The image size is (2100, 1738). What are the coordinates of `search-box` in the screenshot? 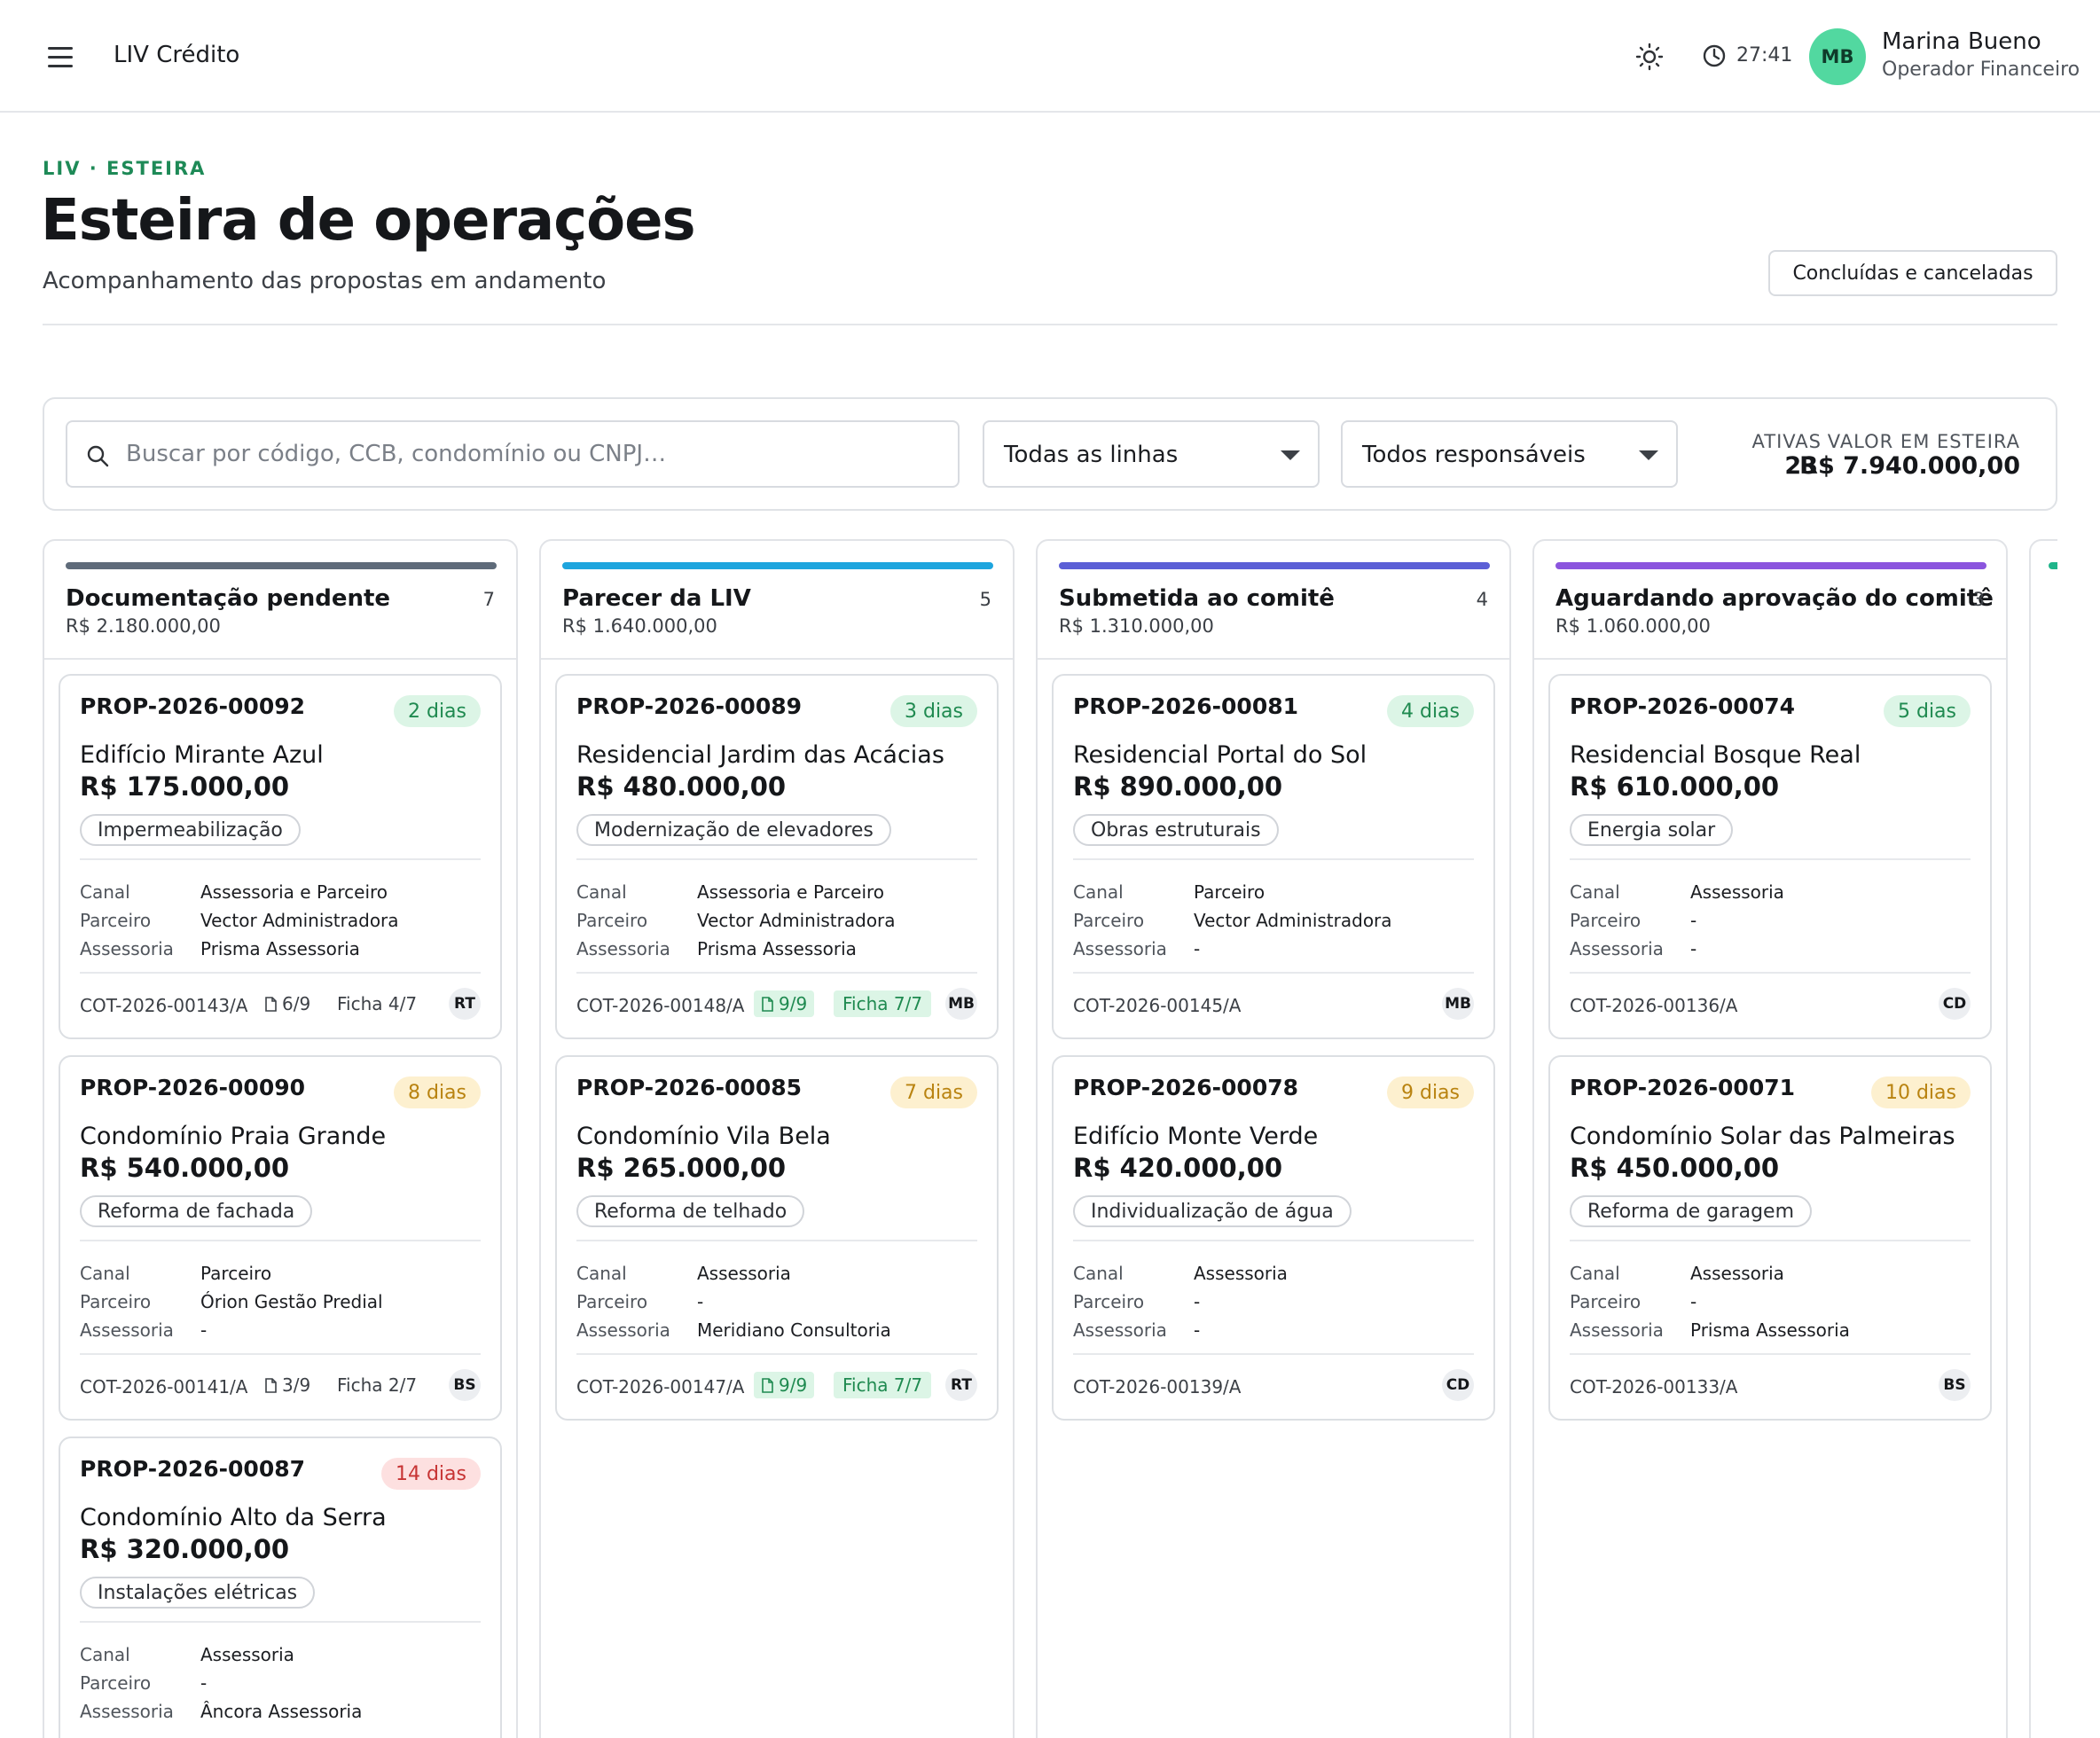 It's located at (513, 454).